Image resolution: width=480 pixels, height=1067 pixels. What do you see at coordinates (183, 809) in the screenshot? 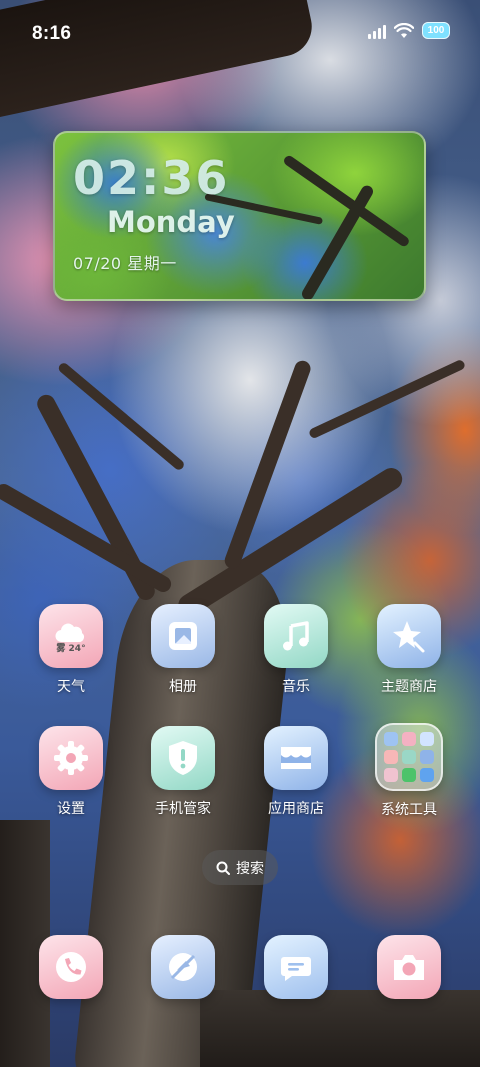
I see `app-label: 手机管家` at bounding box center [183, 809].